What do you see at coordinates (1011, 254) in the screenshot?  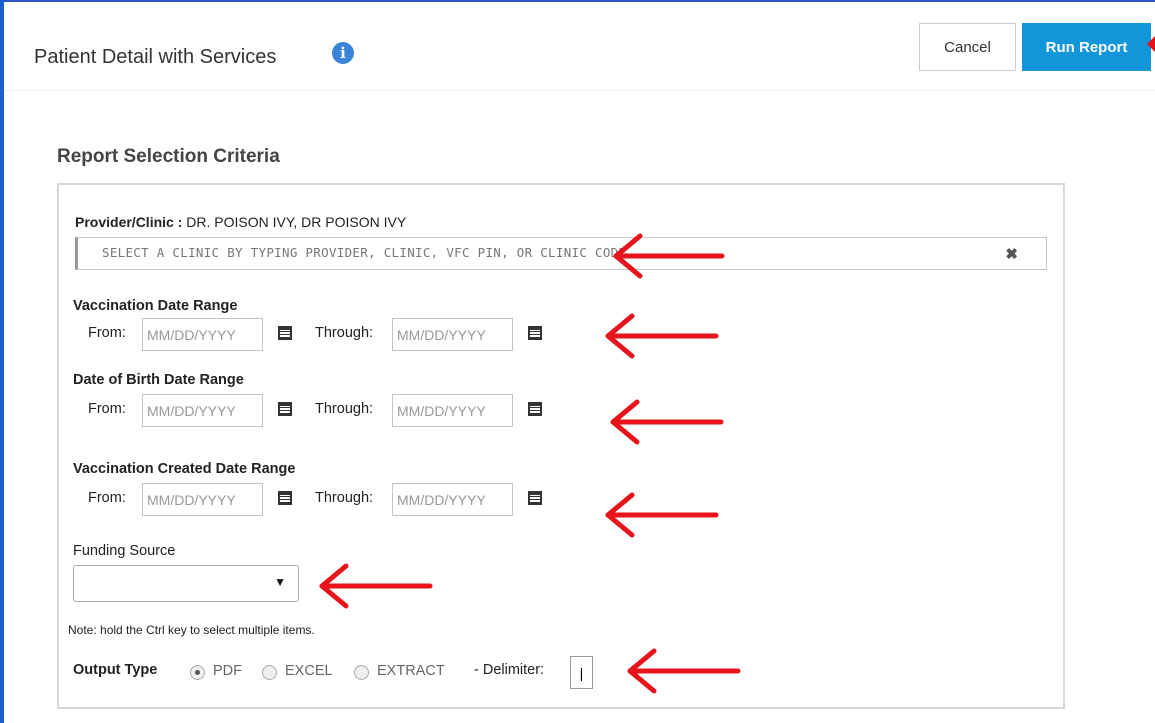 I see `clear-icon: ✖` at bounding box center [1011, 254].